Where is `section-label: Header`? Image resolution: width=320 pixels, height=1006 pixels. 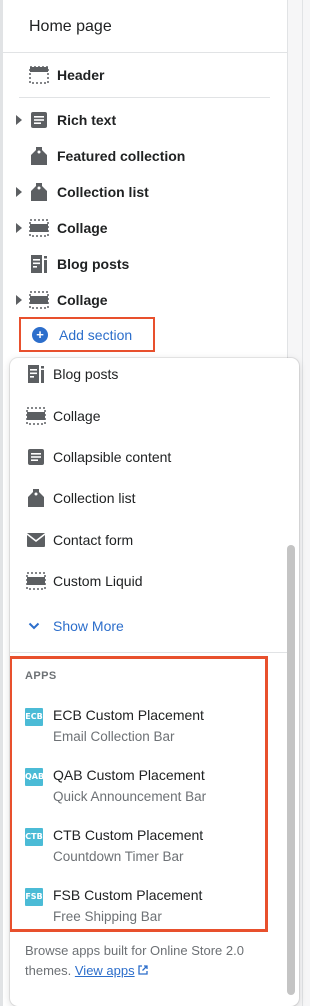 section-label: Header is located at coordinates (81, 75).